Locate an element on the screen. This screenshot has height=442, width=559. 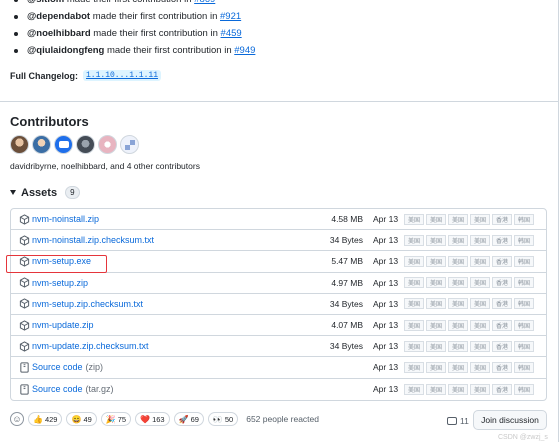
pr-link: #459 is located at coordinates (231, 33).